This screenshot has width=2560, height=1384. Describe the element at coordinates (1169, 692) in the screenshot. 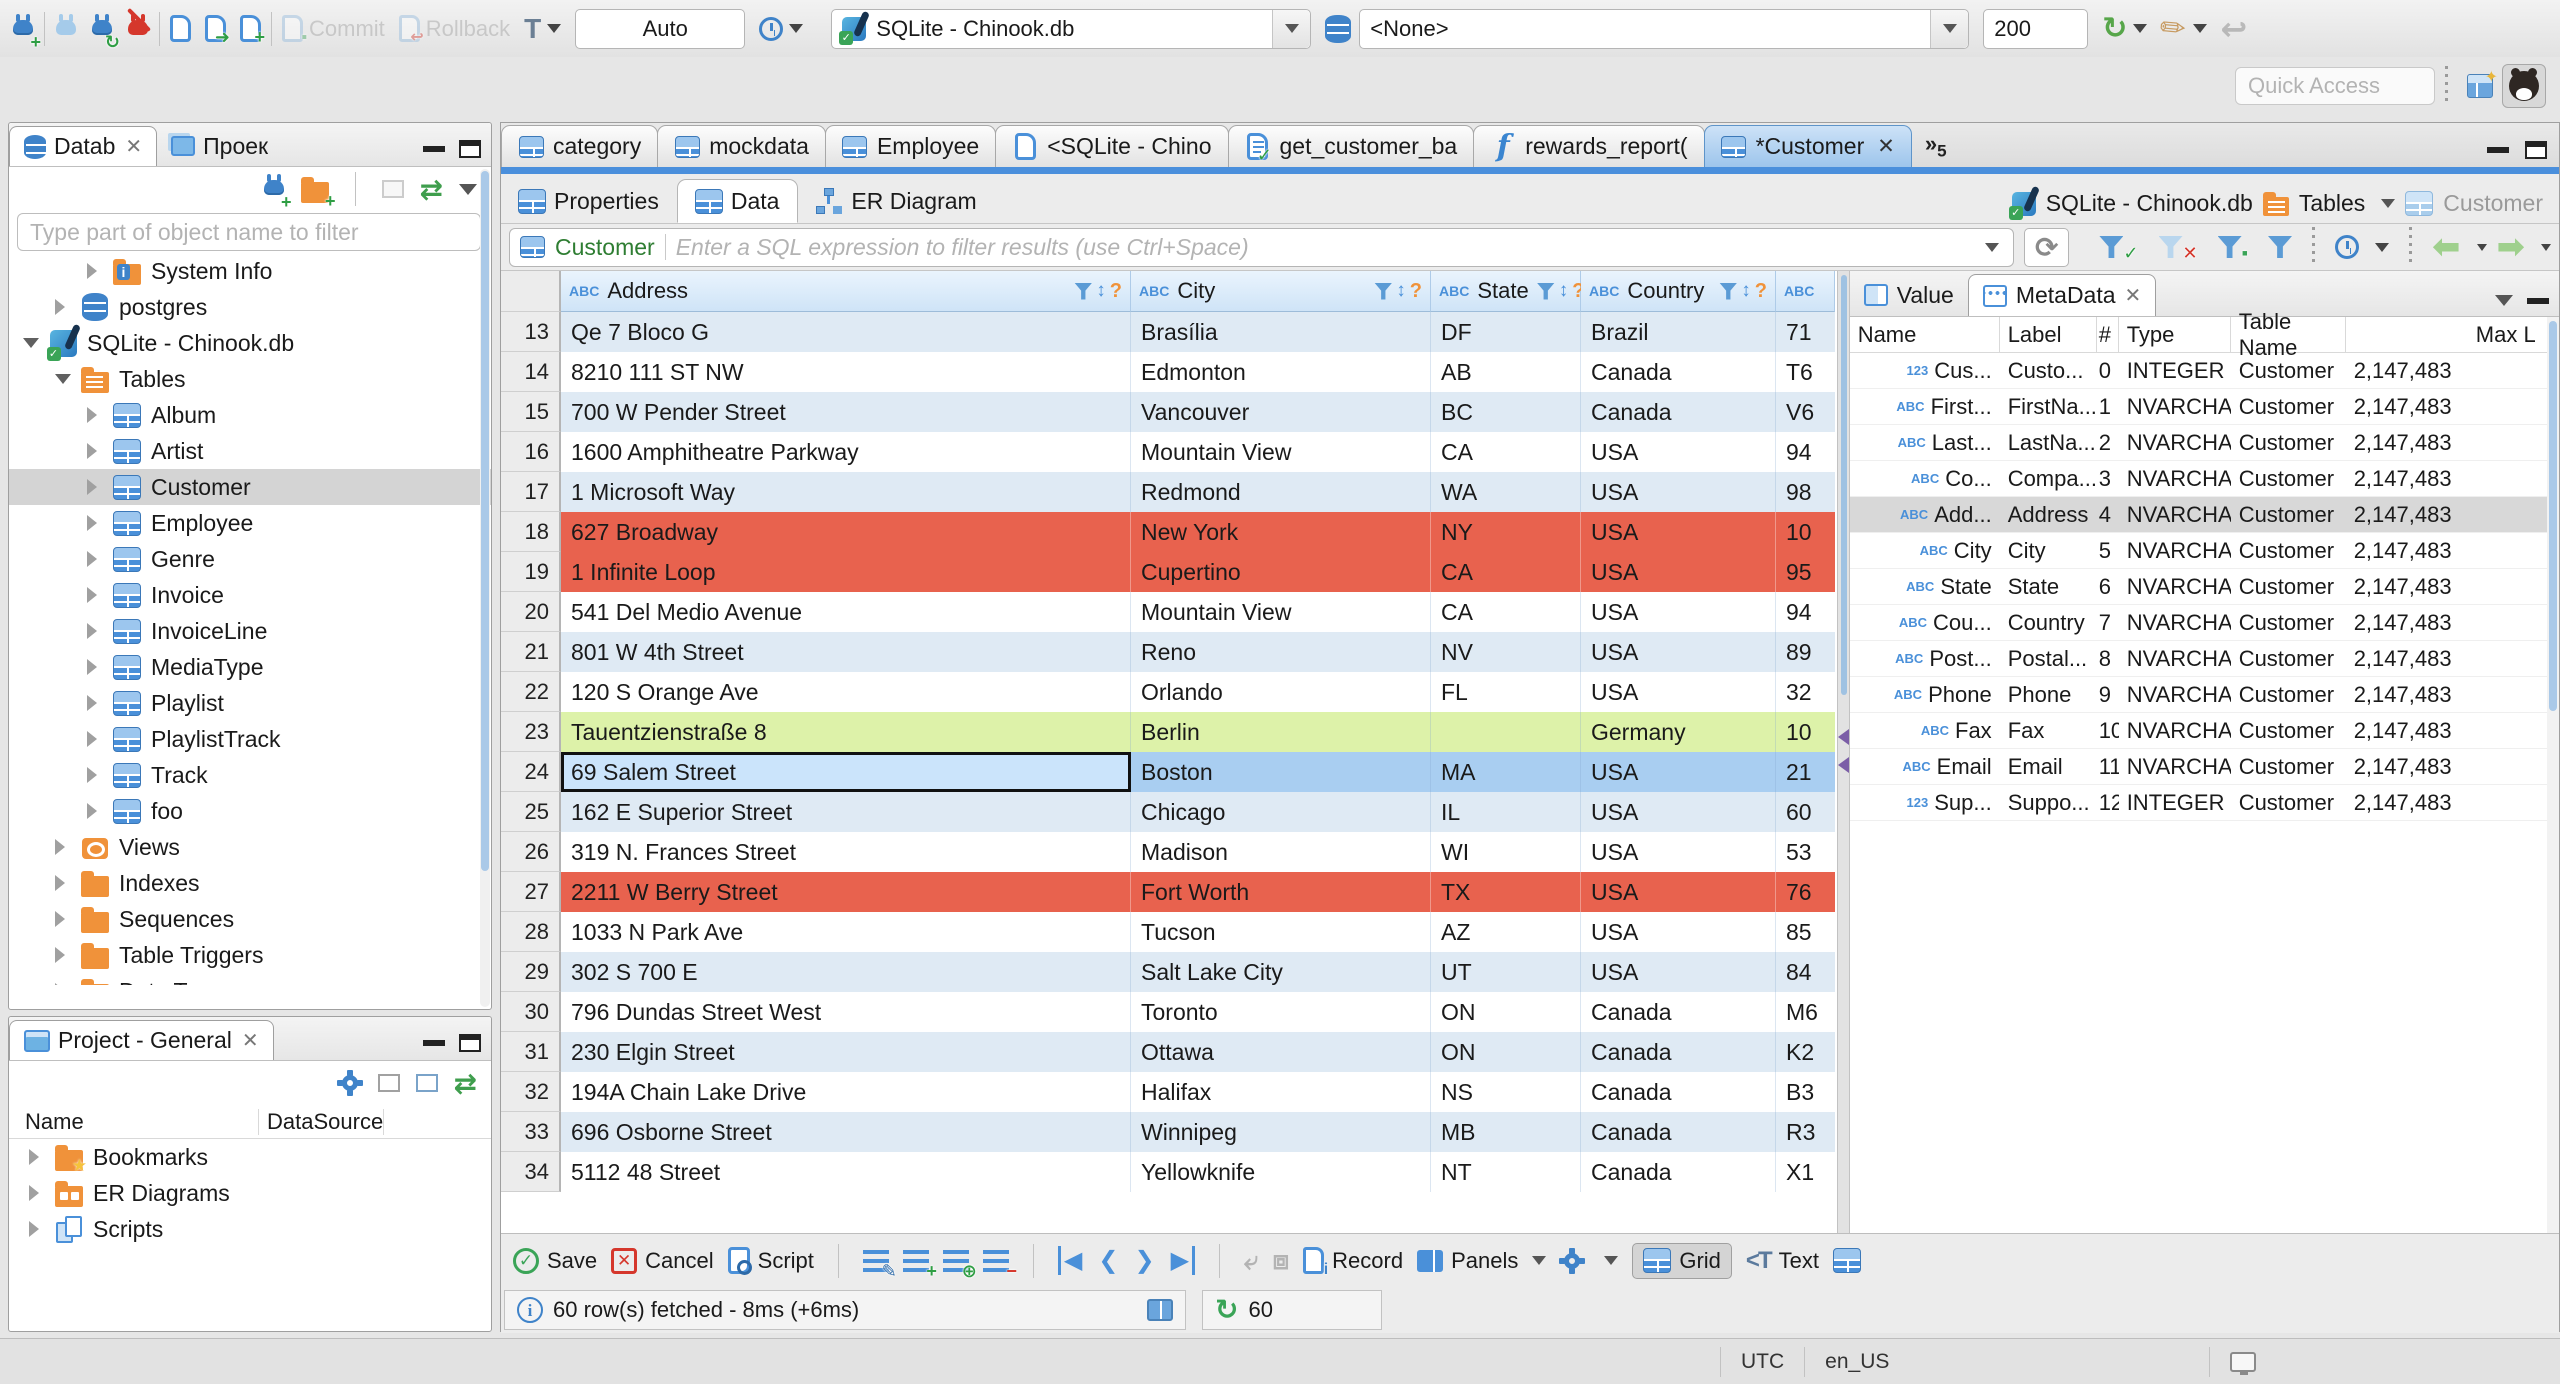

I see `table-row: 22 120 S Orange Ave Orlando FL USA 32` at that location.